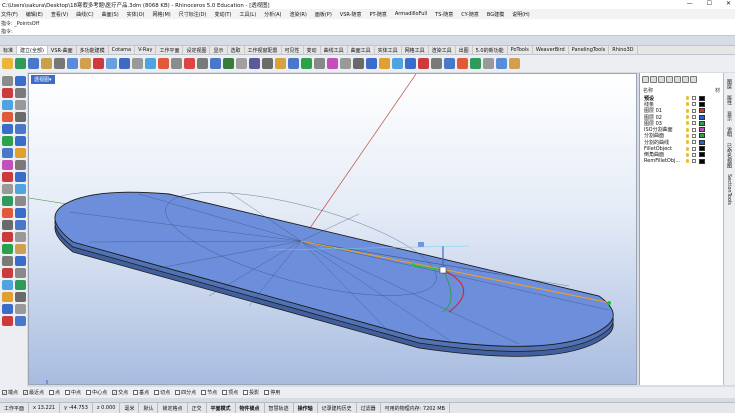 The height and width of the screenshot is (413, 735). Describe the element at coordinates (677, 79) in the screenshot. I see `move-down-icon` at that location.